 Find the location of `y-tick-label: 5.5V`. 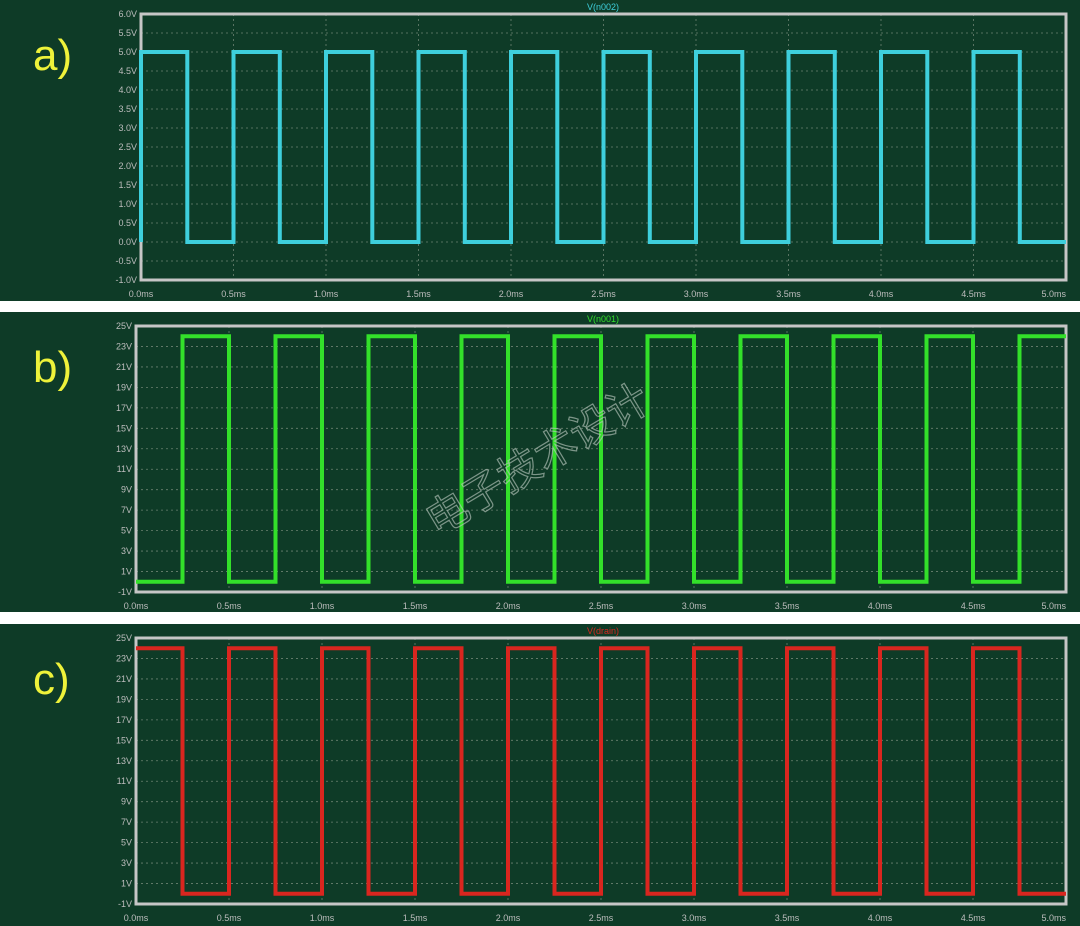

y-tick-label: 5.5V is located at coordinates (127, 33).